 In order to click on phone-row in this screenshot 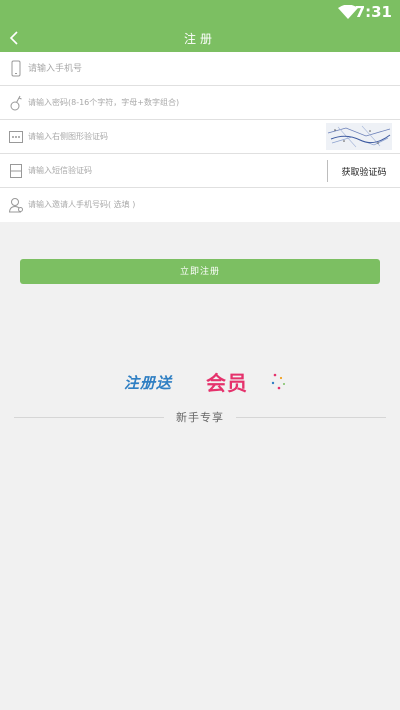, I will do `click(200, 69)`.